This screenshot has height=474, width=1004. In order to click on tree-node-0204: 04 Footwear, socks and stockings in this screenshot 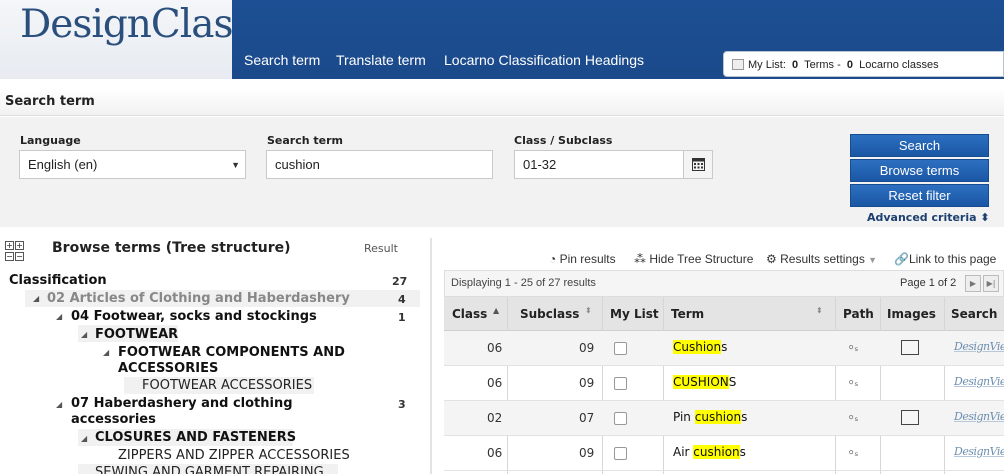, I will do `click(194, 317)`.